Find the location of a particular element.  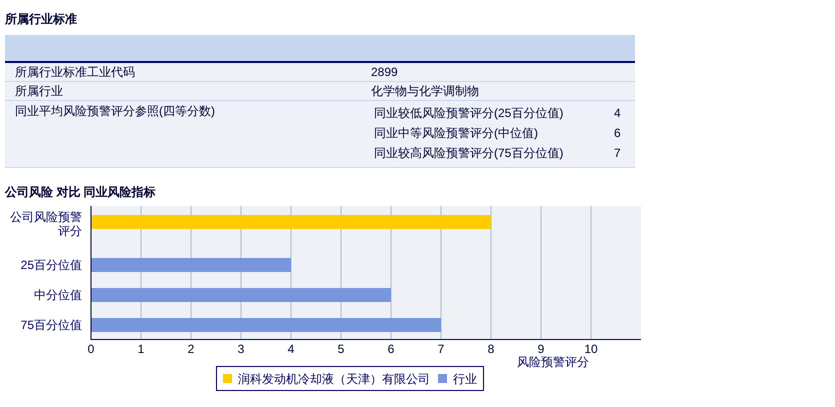

tick-label: 6 is located at coordinates (391, 349).